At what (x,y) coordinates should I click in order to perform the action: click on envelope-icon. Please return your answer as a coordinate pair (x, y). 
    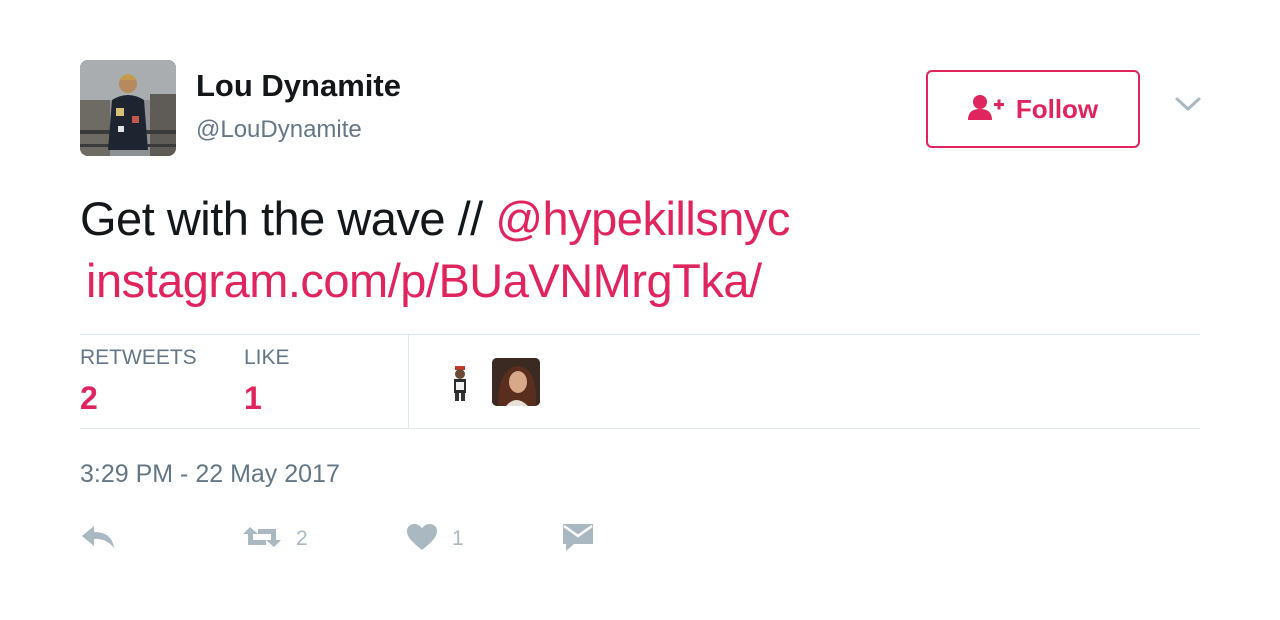
    Looking at the image, I should click on (578, 539).